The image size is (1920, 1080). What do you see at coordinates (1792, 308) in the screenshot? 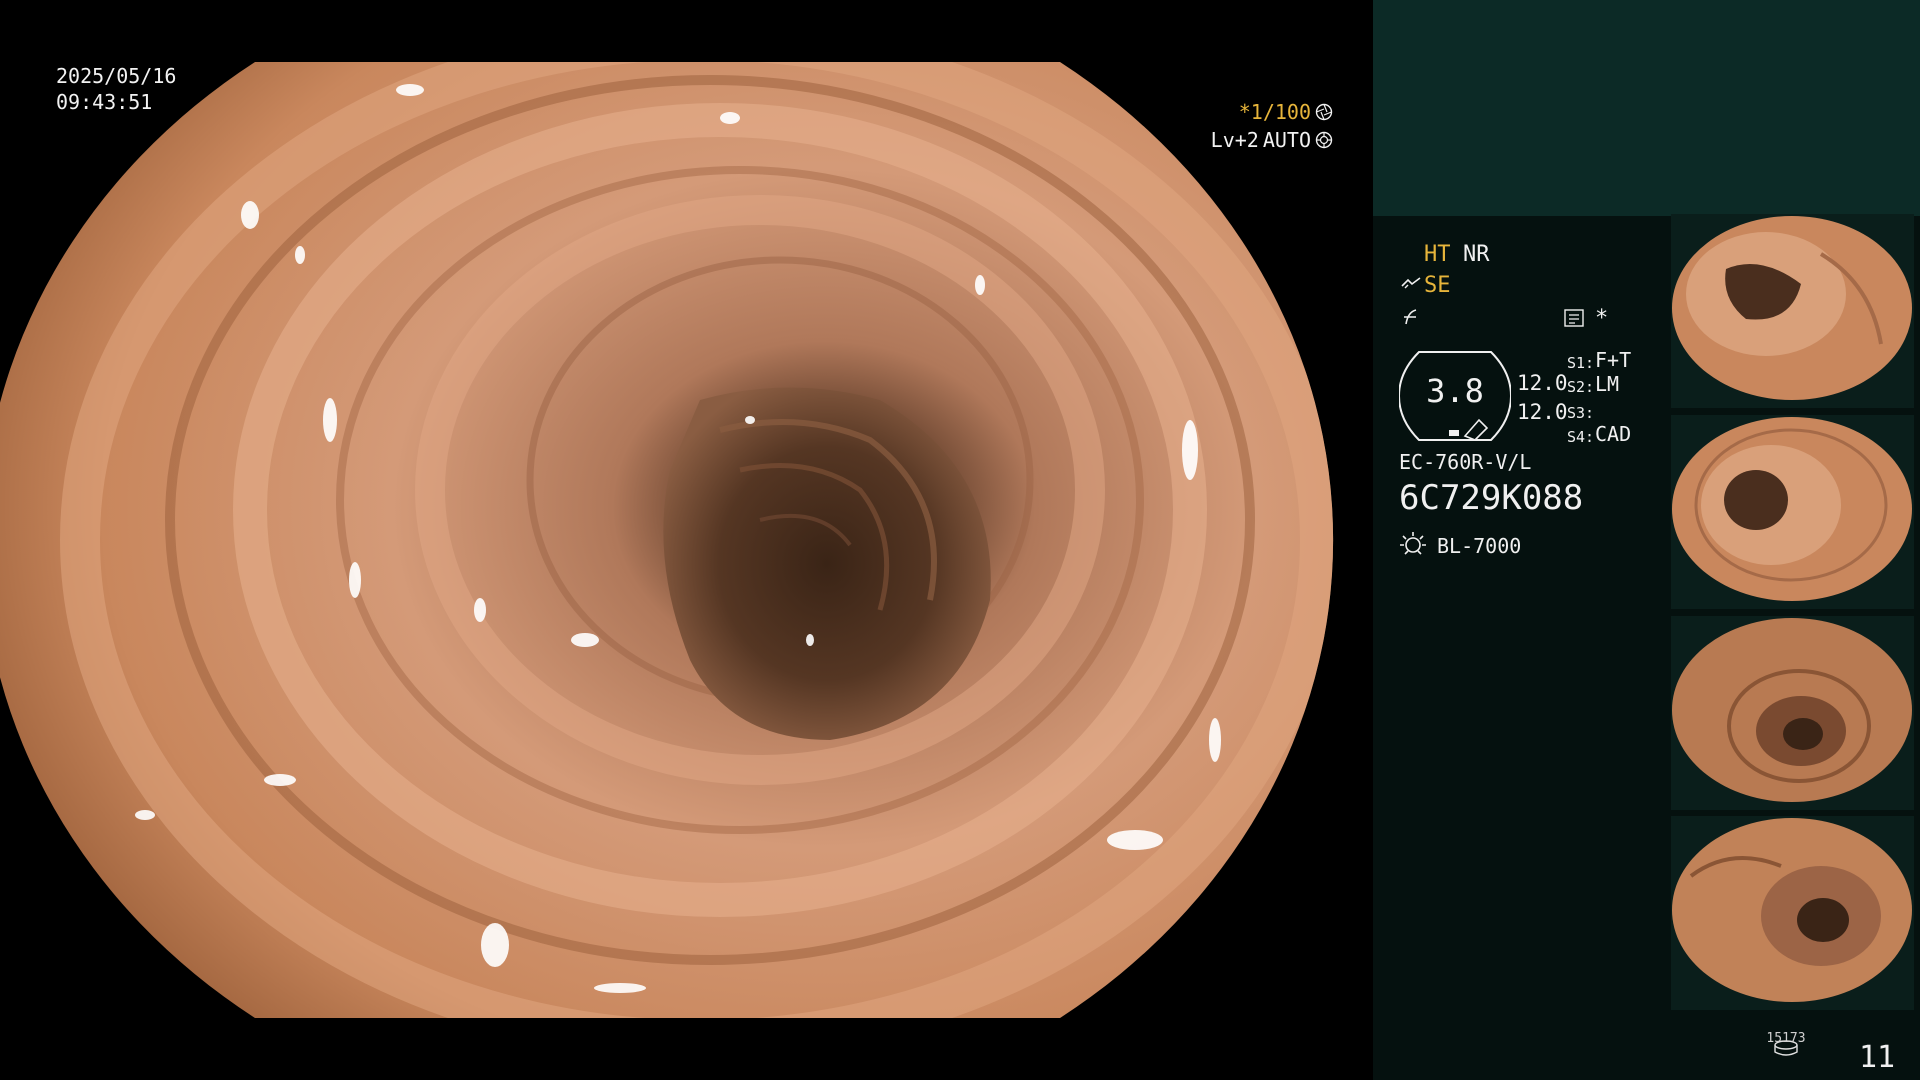
I see `thumbnail-1-image` at bounding box center [1792, 308].